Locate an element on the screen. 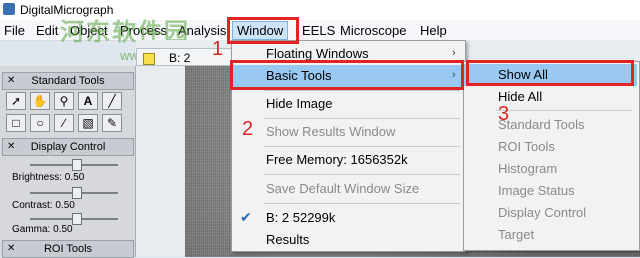 Image resolution: width=640 pixels, height=258 pixels. menu-item-image-status: Image Status is located at coordinates (536, 190).